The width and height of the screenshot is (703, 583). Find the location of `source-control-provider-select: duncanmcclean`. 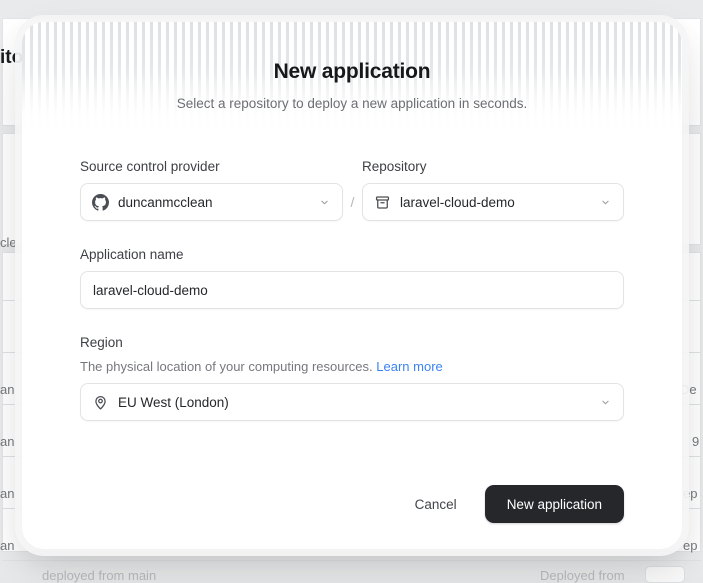

source-control-provider-select: duncanmcclean is located at coordinates (211, 202).